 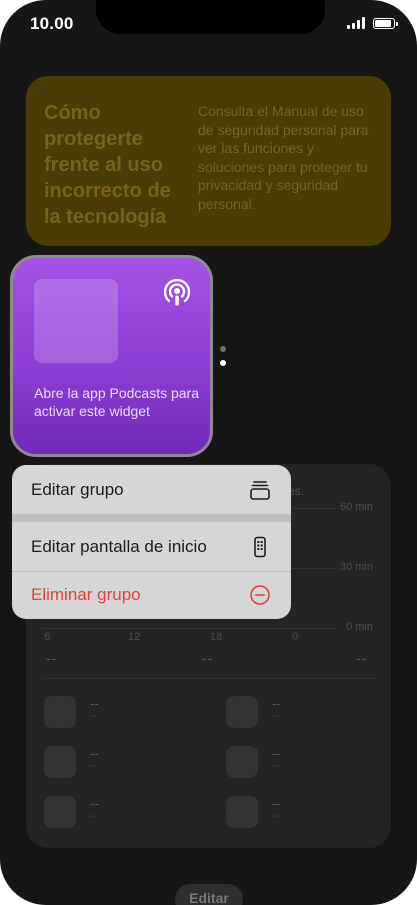 I want to click on hour-label: 0, so click(x=295, y=637).